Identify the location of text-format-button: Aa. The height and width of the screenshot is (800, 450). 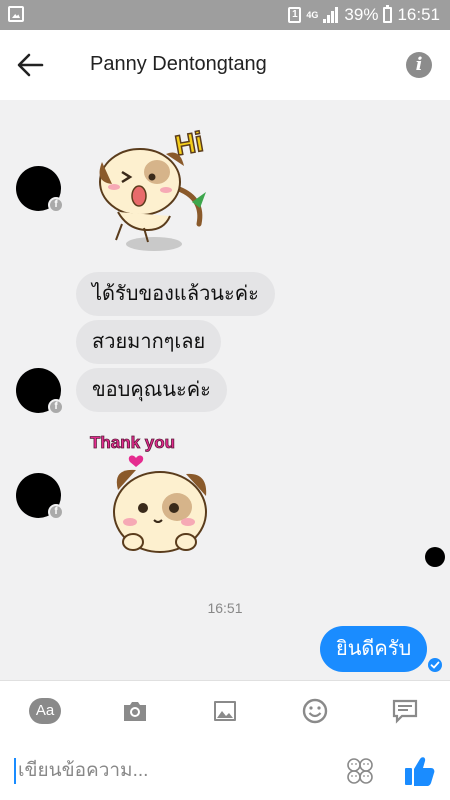
(45, 711).